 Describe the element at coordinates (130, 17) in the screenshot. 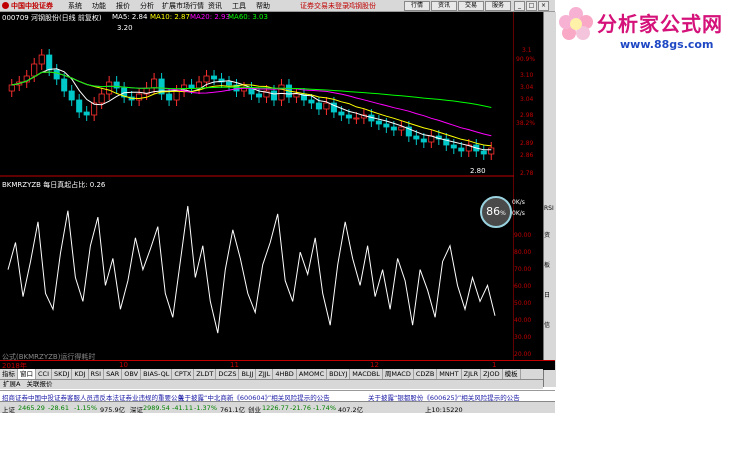

I see `ma5-label: MA5: 2.84` at that location.